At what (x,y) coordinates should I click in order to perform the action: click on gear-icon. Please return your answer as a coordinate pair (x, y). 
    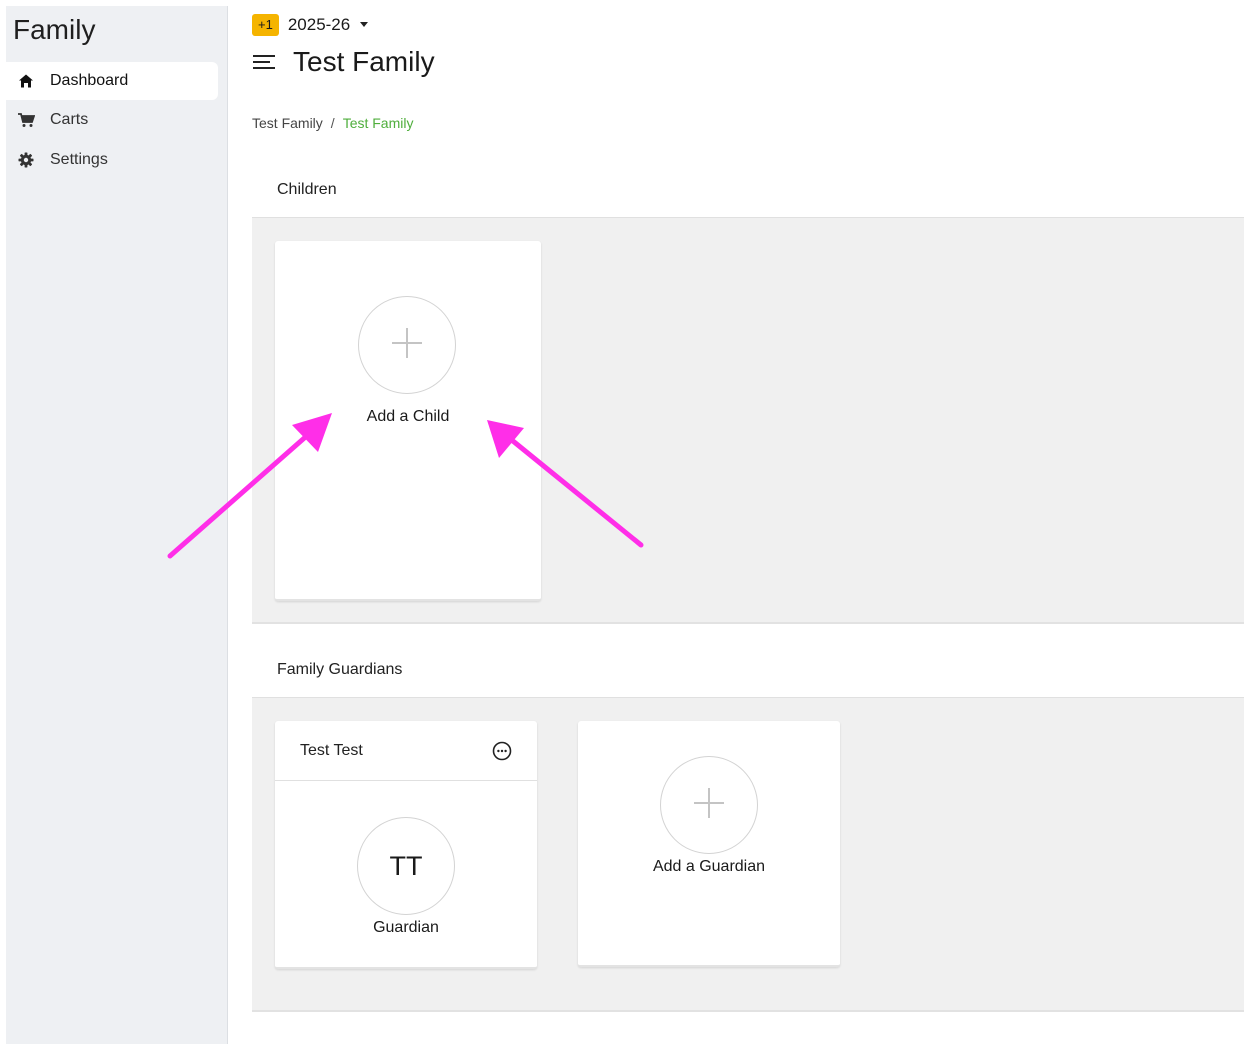
    Looking at the image, I should click on (26, 160).